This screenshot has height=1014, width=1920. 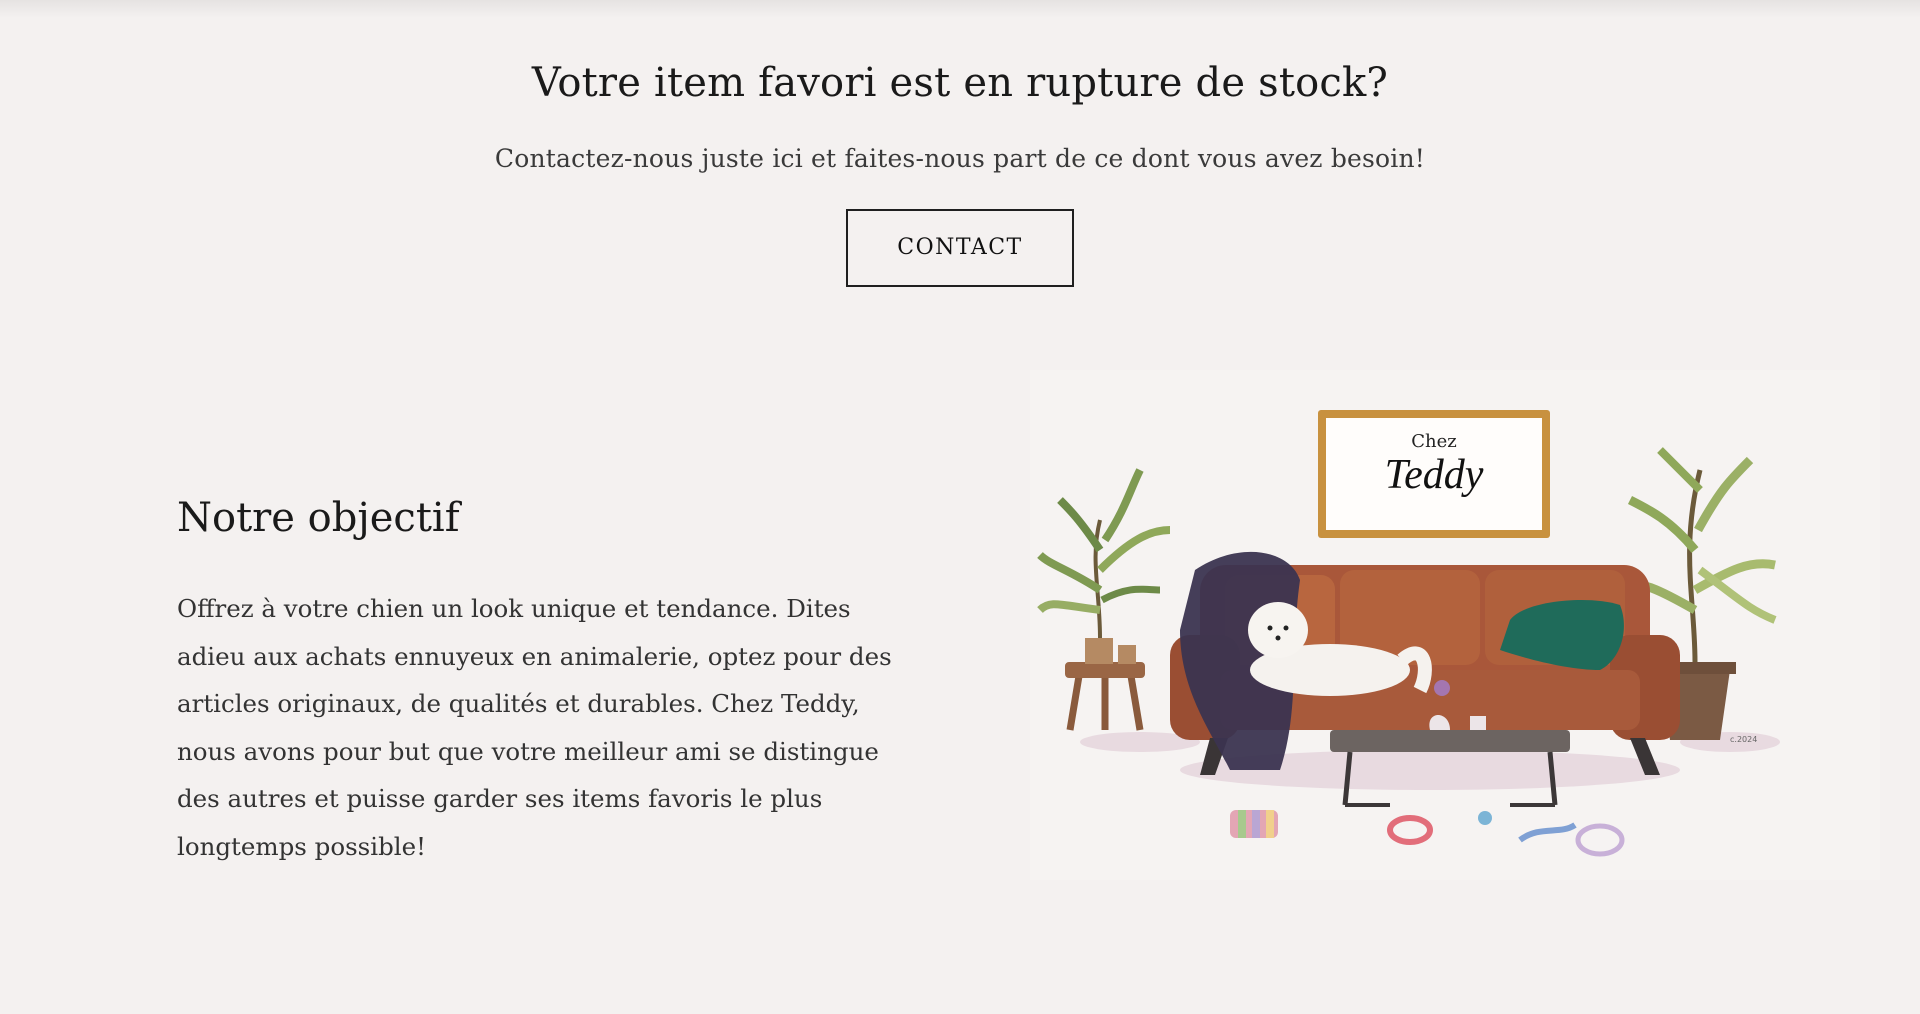 I want to click on floor-toys, so click(x=1427, y=833).